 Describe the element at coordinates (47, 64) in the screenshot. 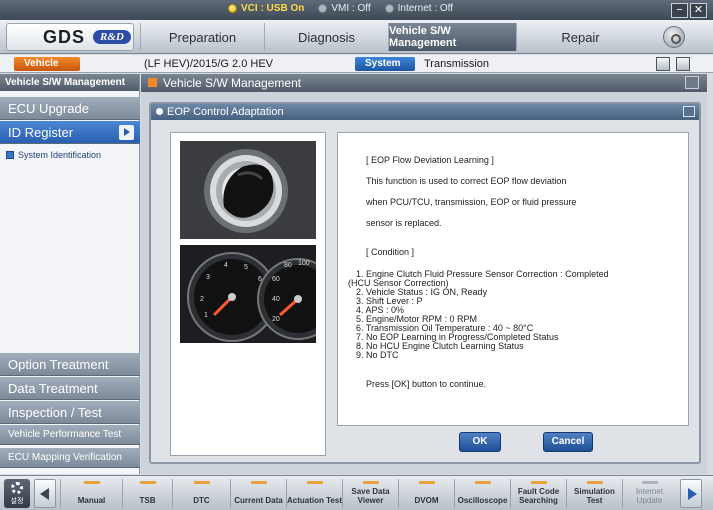

I see `vehicle-button: Vehicle` at that location.